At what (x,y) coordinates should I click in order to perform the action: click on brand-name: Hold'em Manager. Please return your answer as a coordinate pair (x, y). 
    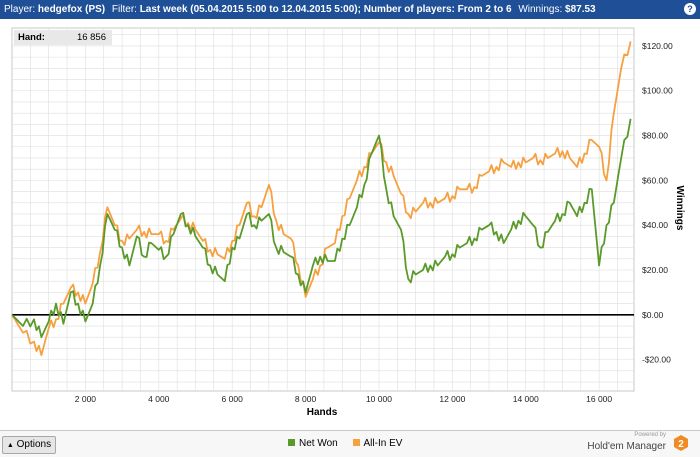
    Looking at the image, I should click on (626, 446).